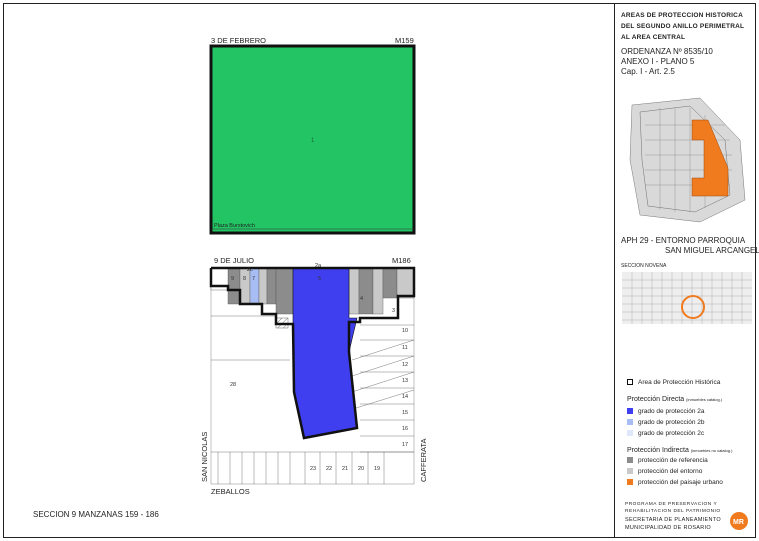  I want to click on swatch-2c, so click(630, 433).